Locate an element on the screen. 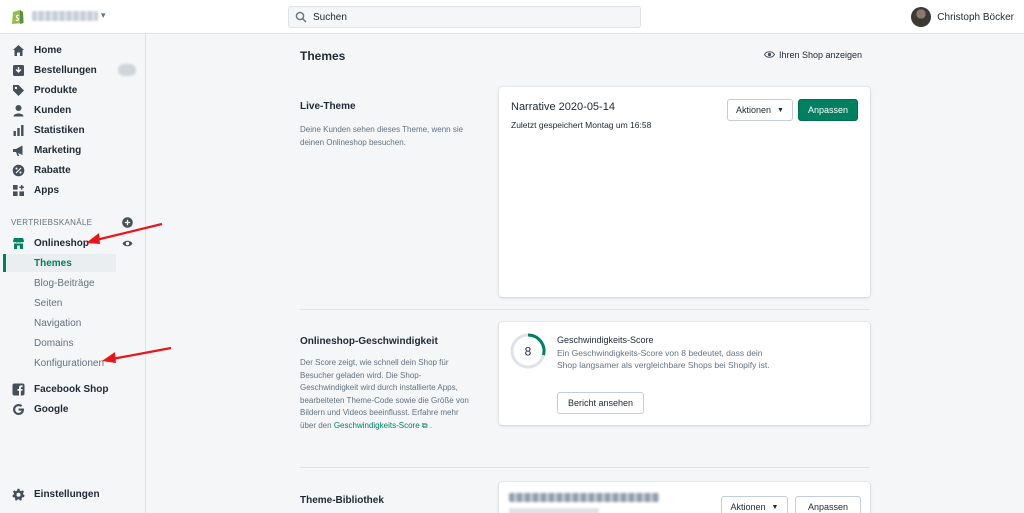 This screenshot has width=1024, height=513. speed-heading: Onlineshop-Geschwindigkeit is located at coordinates (369, 341).